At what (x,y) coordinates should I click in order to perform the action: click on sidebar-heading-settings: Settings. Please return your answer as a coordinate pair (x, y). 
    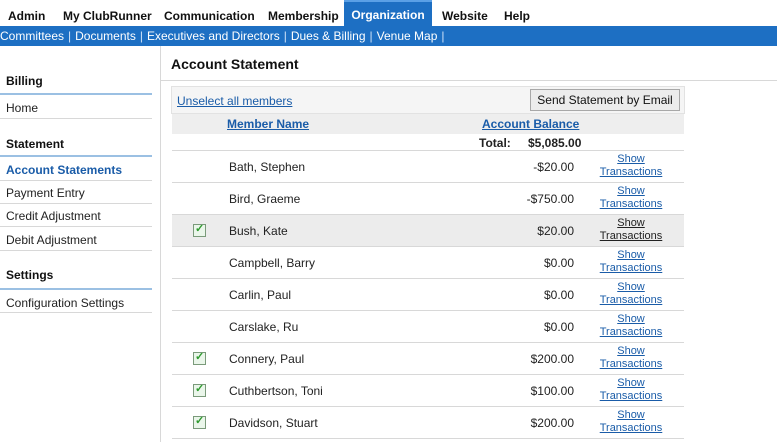
    Looking at the image, I should click on (30, 275).